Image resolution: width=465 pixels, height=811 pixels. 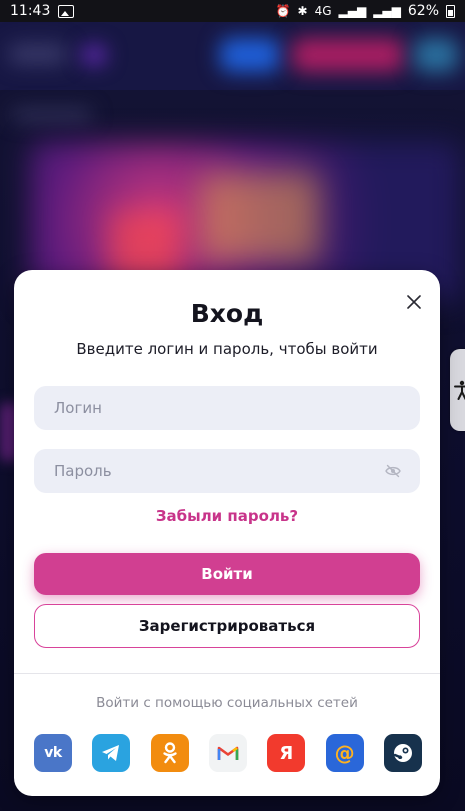 I want to click on status-time: 11:43, so click(x=30, y=11).